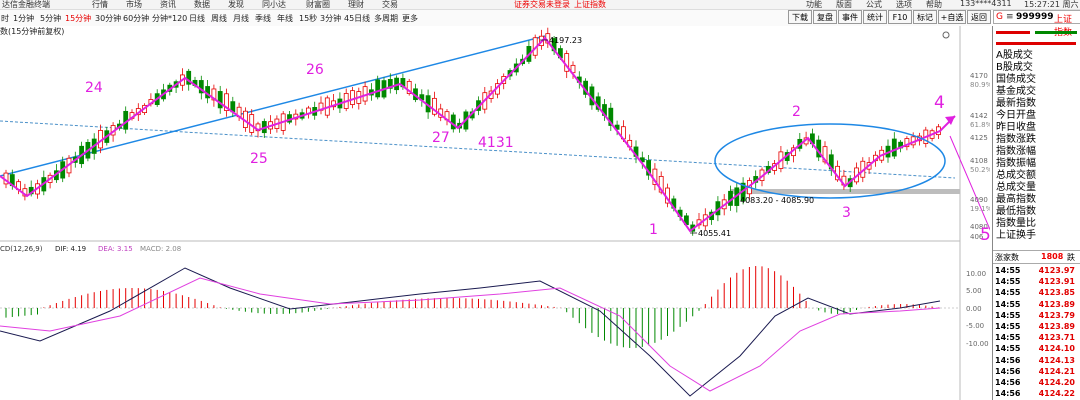 Image resolution: width=1080 pixels, height=400 pixels. I want to click on period-tab-more: 更多, so click(410, 18).